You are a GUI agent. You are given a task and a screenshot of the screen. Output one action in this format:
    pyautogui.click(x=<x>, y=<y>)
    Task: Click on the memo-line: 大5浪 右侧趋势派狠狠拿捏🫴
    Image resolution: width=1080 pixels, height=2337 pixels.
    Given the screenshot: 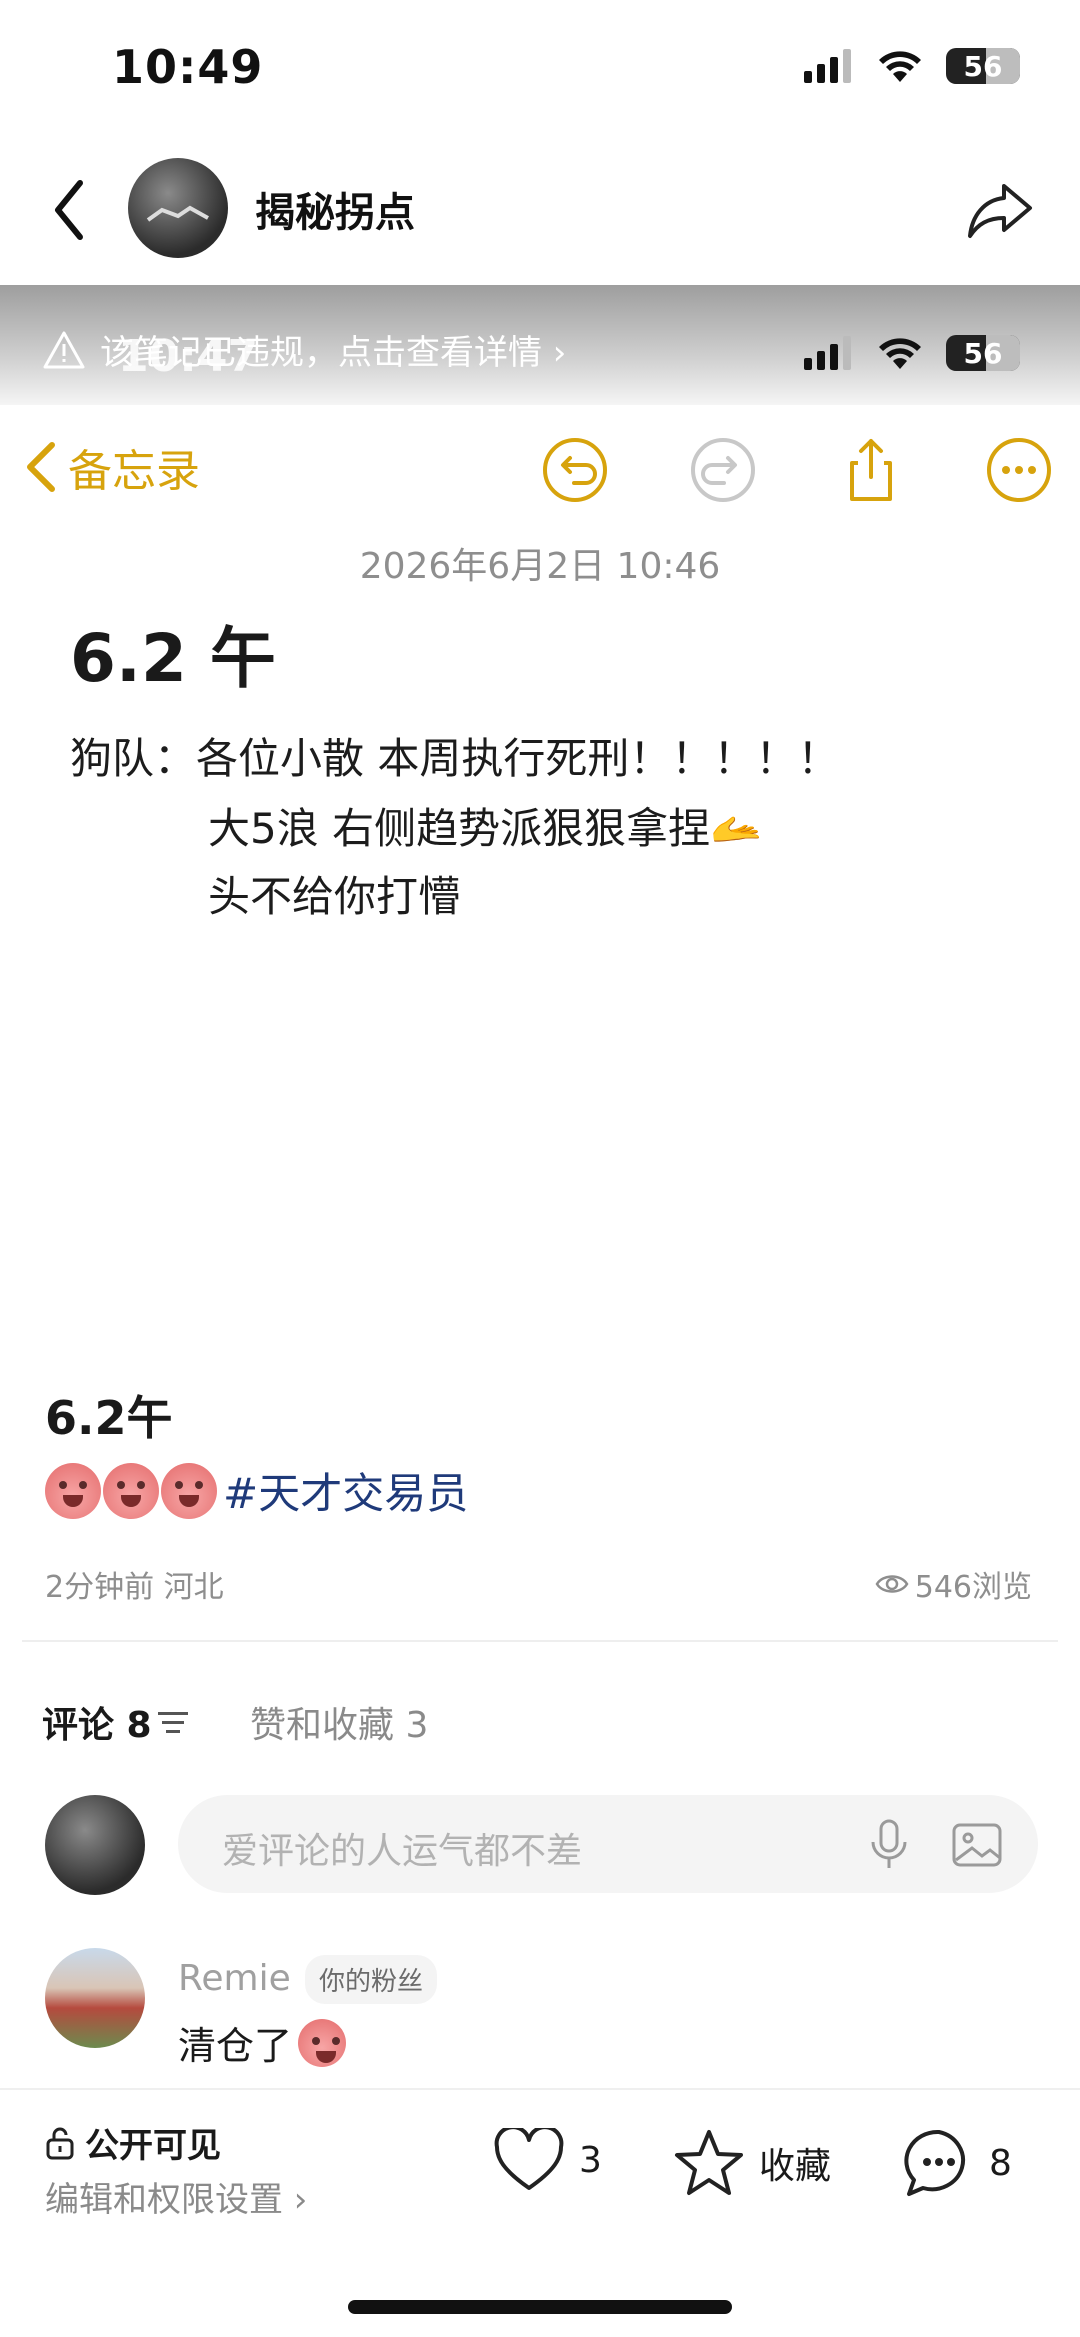 What is the action you would take?
    pyautogui.click(x=485, y=828)
    